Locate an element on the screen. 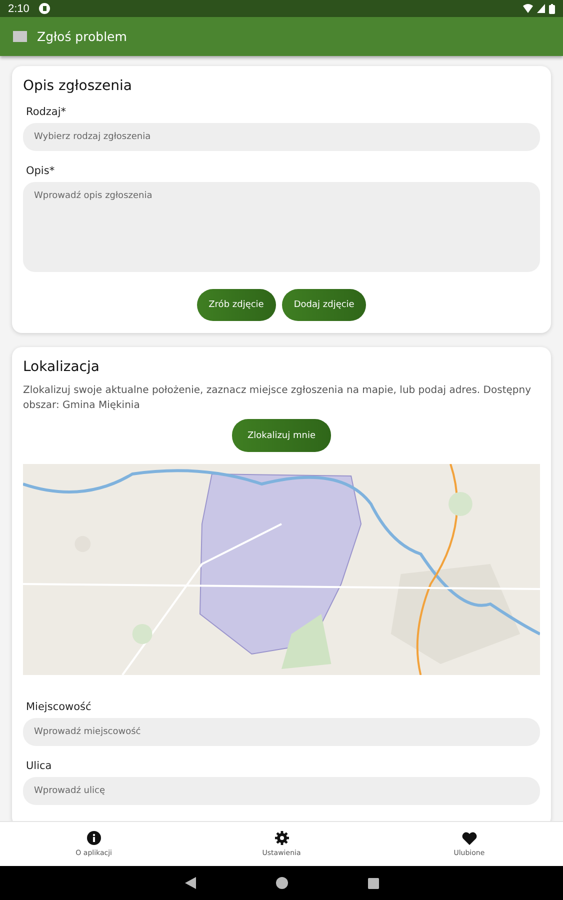  signal-icon is located at coordinates (541, 8).